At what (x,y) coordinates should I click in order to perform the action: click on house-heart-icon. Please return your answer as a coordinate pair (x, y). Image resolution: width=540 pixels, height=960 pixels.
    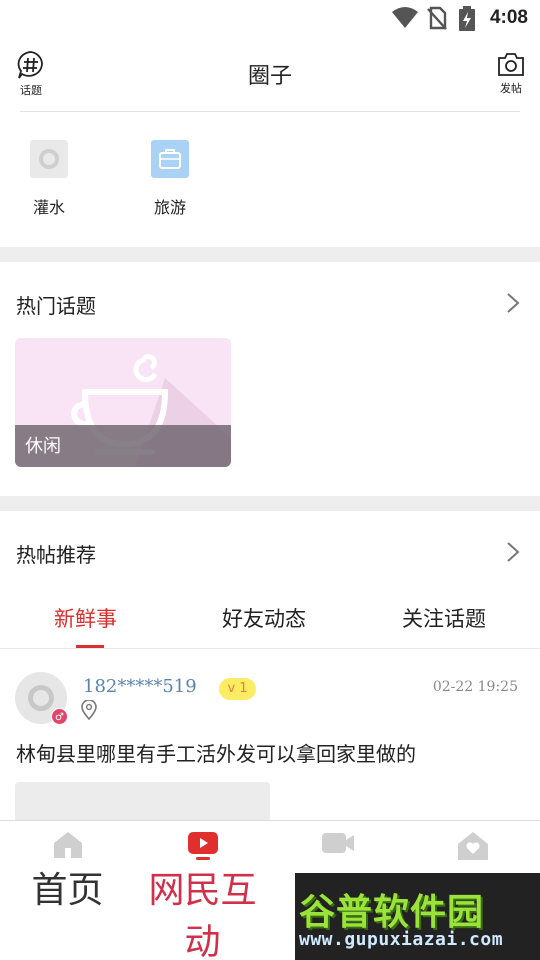
    Looking at the image, I should click on (473, 848).